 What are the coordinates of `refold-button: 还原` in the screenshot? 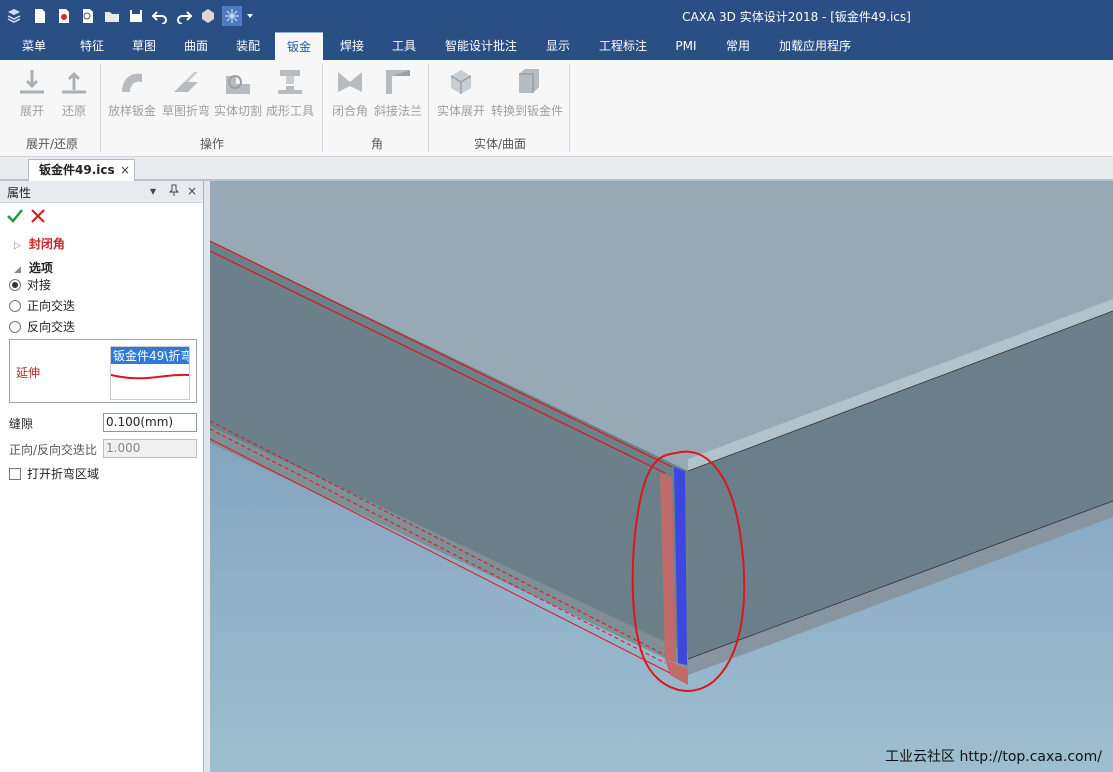 It's located at (74, 92).